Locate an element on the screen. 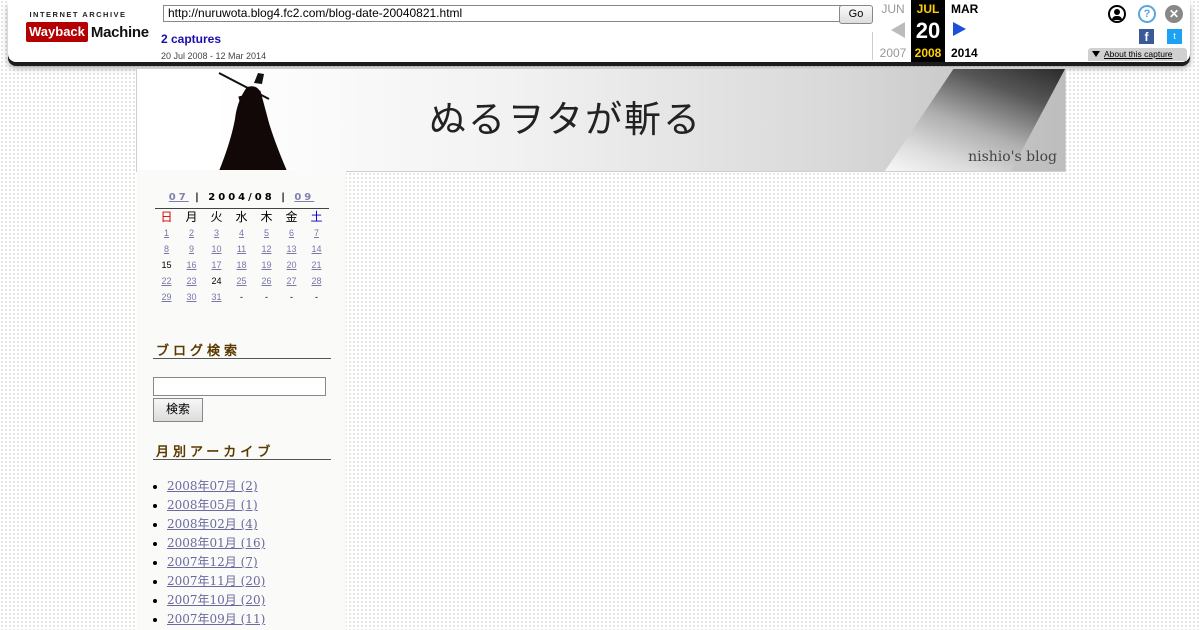 The image size is (1200, 630). calendar-day-link: 22 is located at coordinates (166, 281).